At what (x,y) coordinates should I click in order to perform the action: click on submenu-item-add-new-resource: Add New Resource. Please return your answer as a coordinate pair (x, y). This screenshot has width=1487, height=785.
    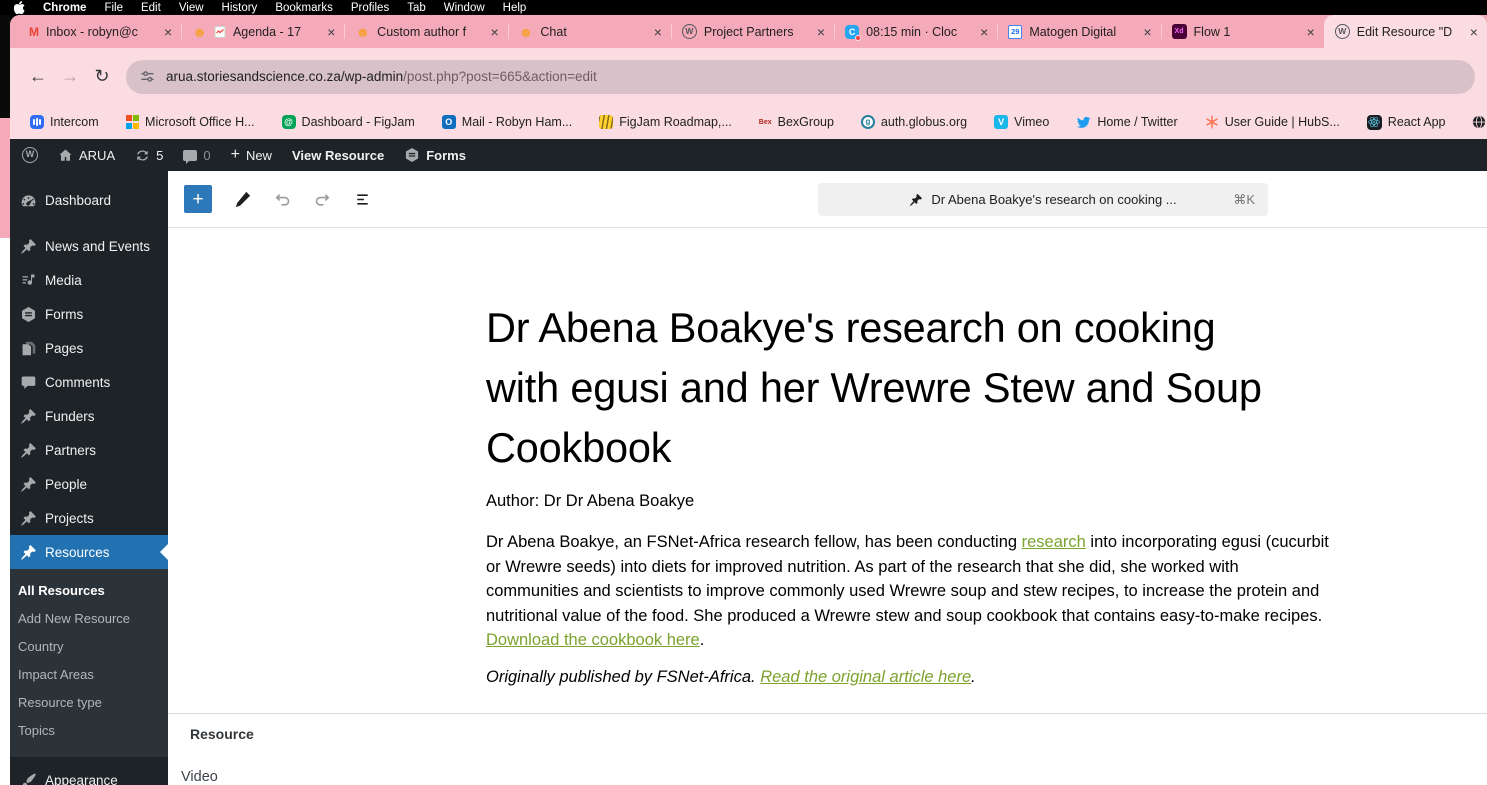
    Looking at the image, I should click on (89, 619).